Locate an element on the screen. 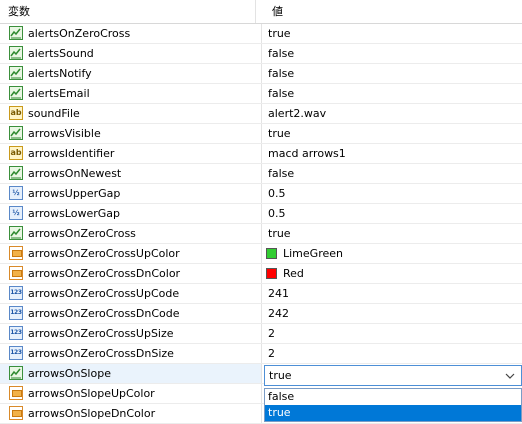 Image resolution: width=522 pixels, height=424 pixels. parameter-value-cell: Red is located at coordinates (392, 273).